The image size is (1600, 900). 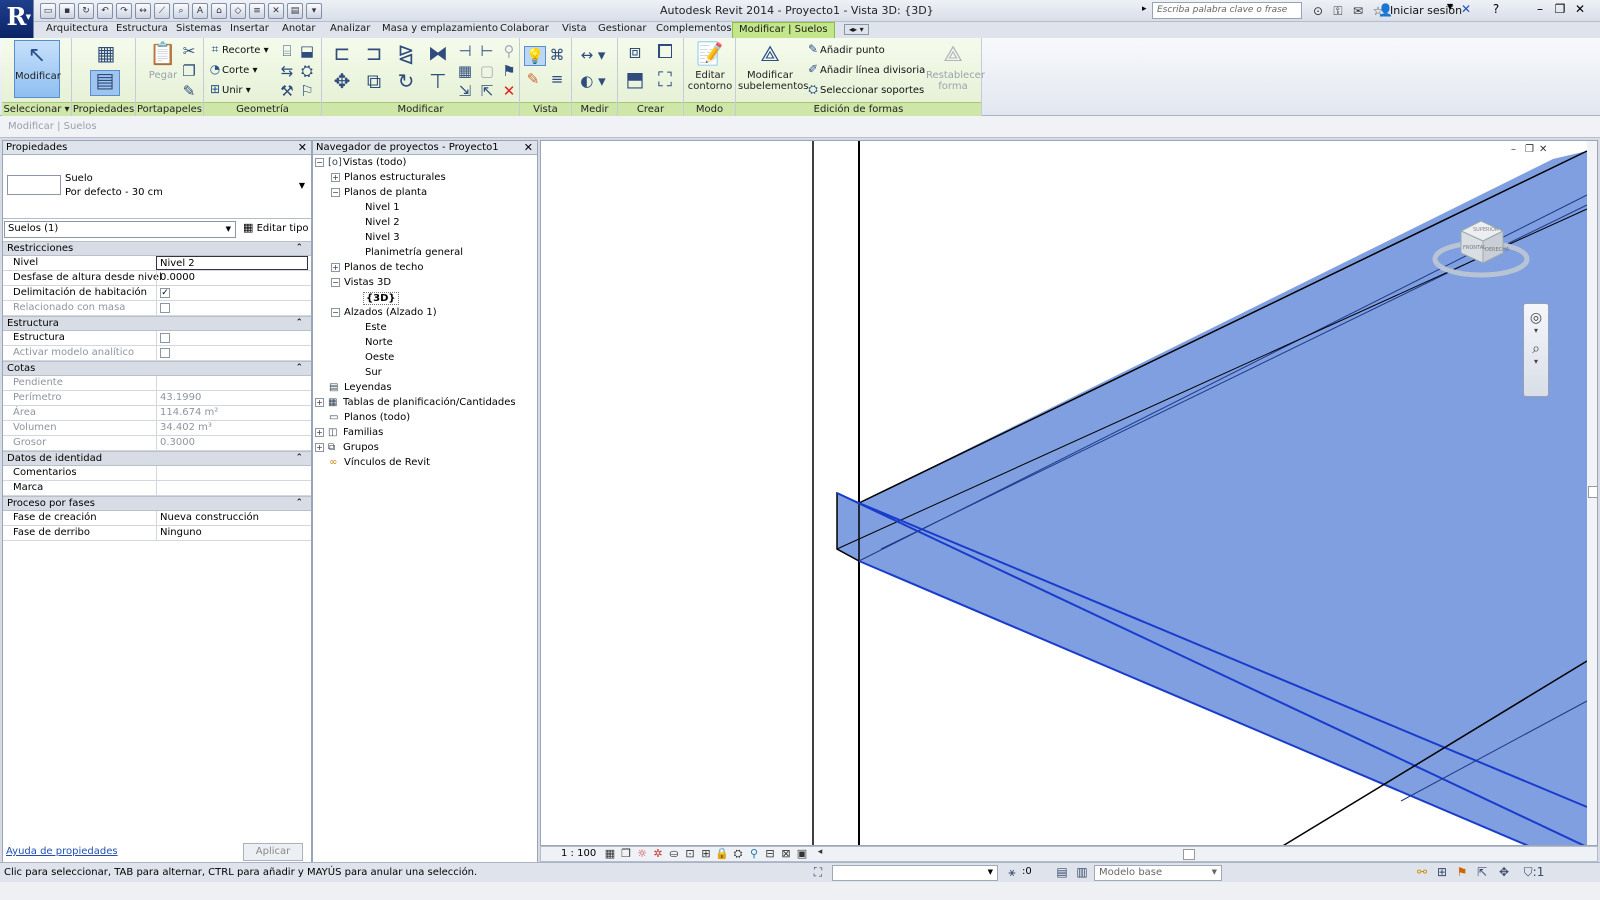 I want to click on viewcube: SUPERIOR FRONTAL DERECHA, so click(x=1481, y=246).